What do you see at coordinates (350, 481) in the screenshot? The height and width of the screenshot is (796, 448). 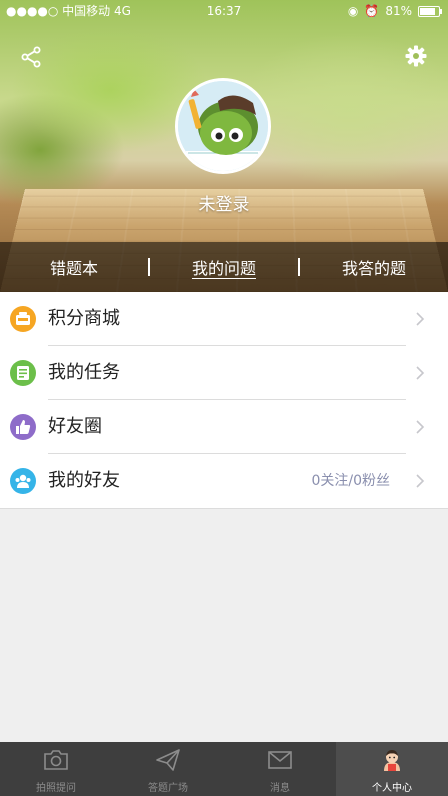 I see `follow-stats: 0关注/0粉丝` at bounding box center [350, 481].